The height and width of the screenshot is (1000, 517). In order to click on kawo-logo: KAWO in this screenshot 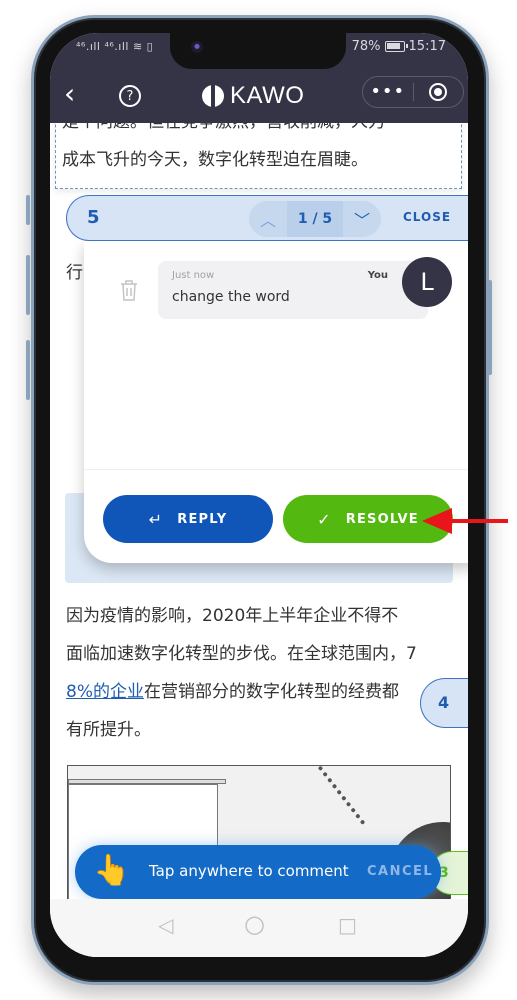, I will do `click(253, 96)`.